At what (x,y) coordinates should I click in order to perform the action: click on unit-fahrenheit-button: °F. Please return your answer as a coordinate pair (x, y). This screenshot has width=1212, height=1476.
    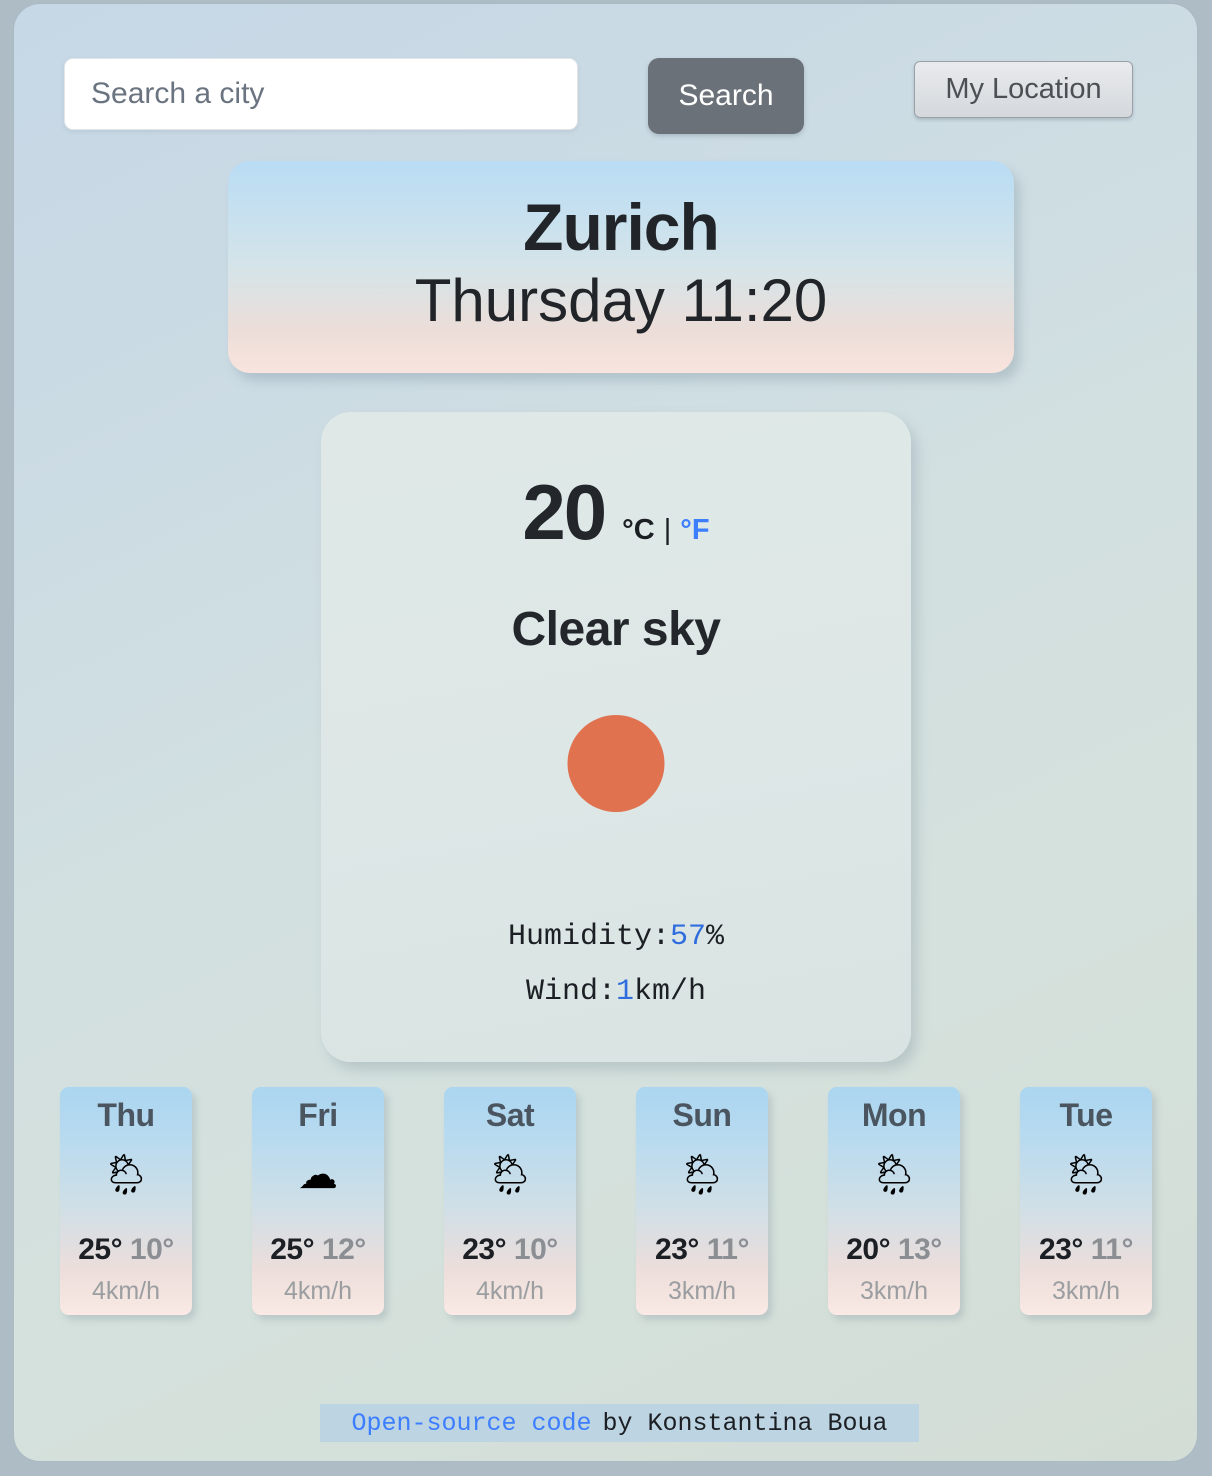
    Looking at the image, I should click on (694, 530).